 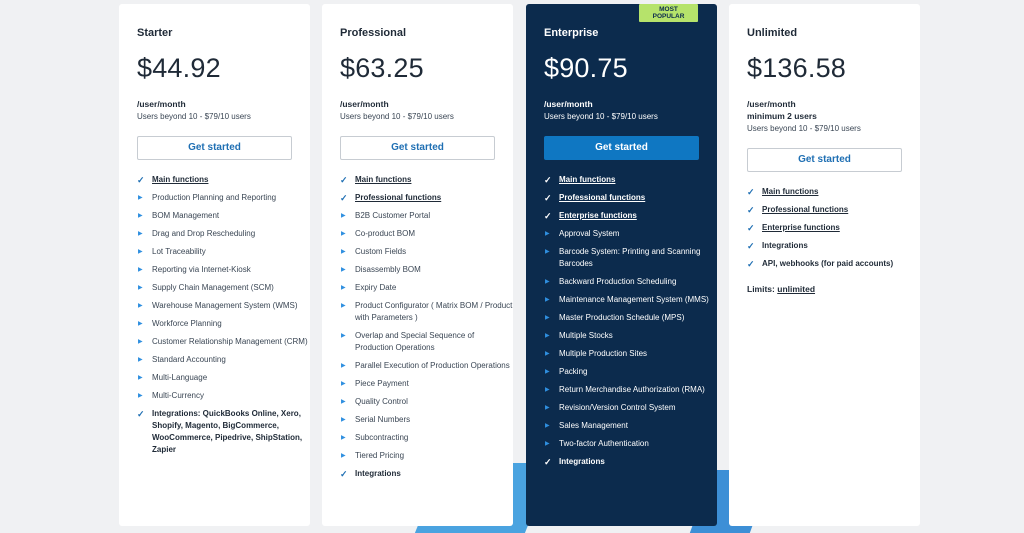 What do you see at coordinates (573, 371) in the screenshot?
I see `feature-label: Packing` at bounding box center [573, 371].